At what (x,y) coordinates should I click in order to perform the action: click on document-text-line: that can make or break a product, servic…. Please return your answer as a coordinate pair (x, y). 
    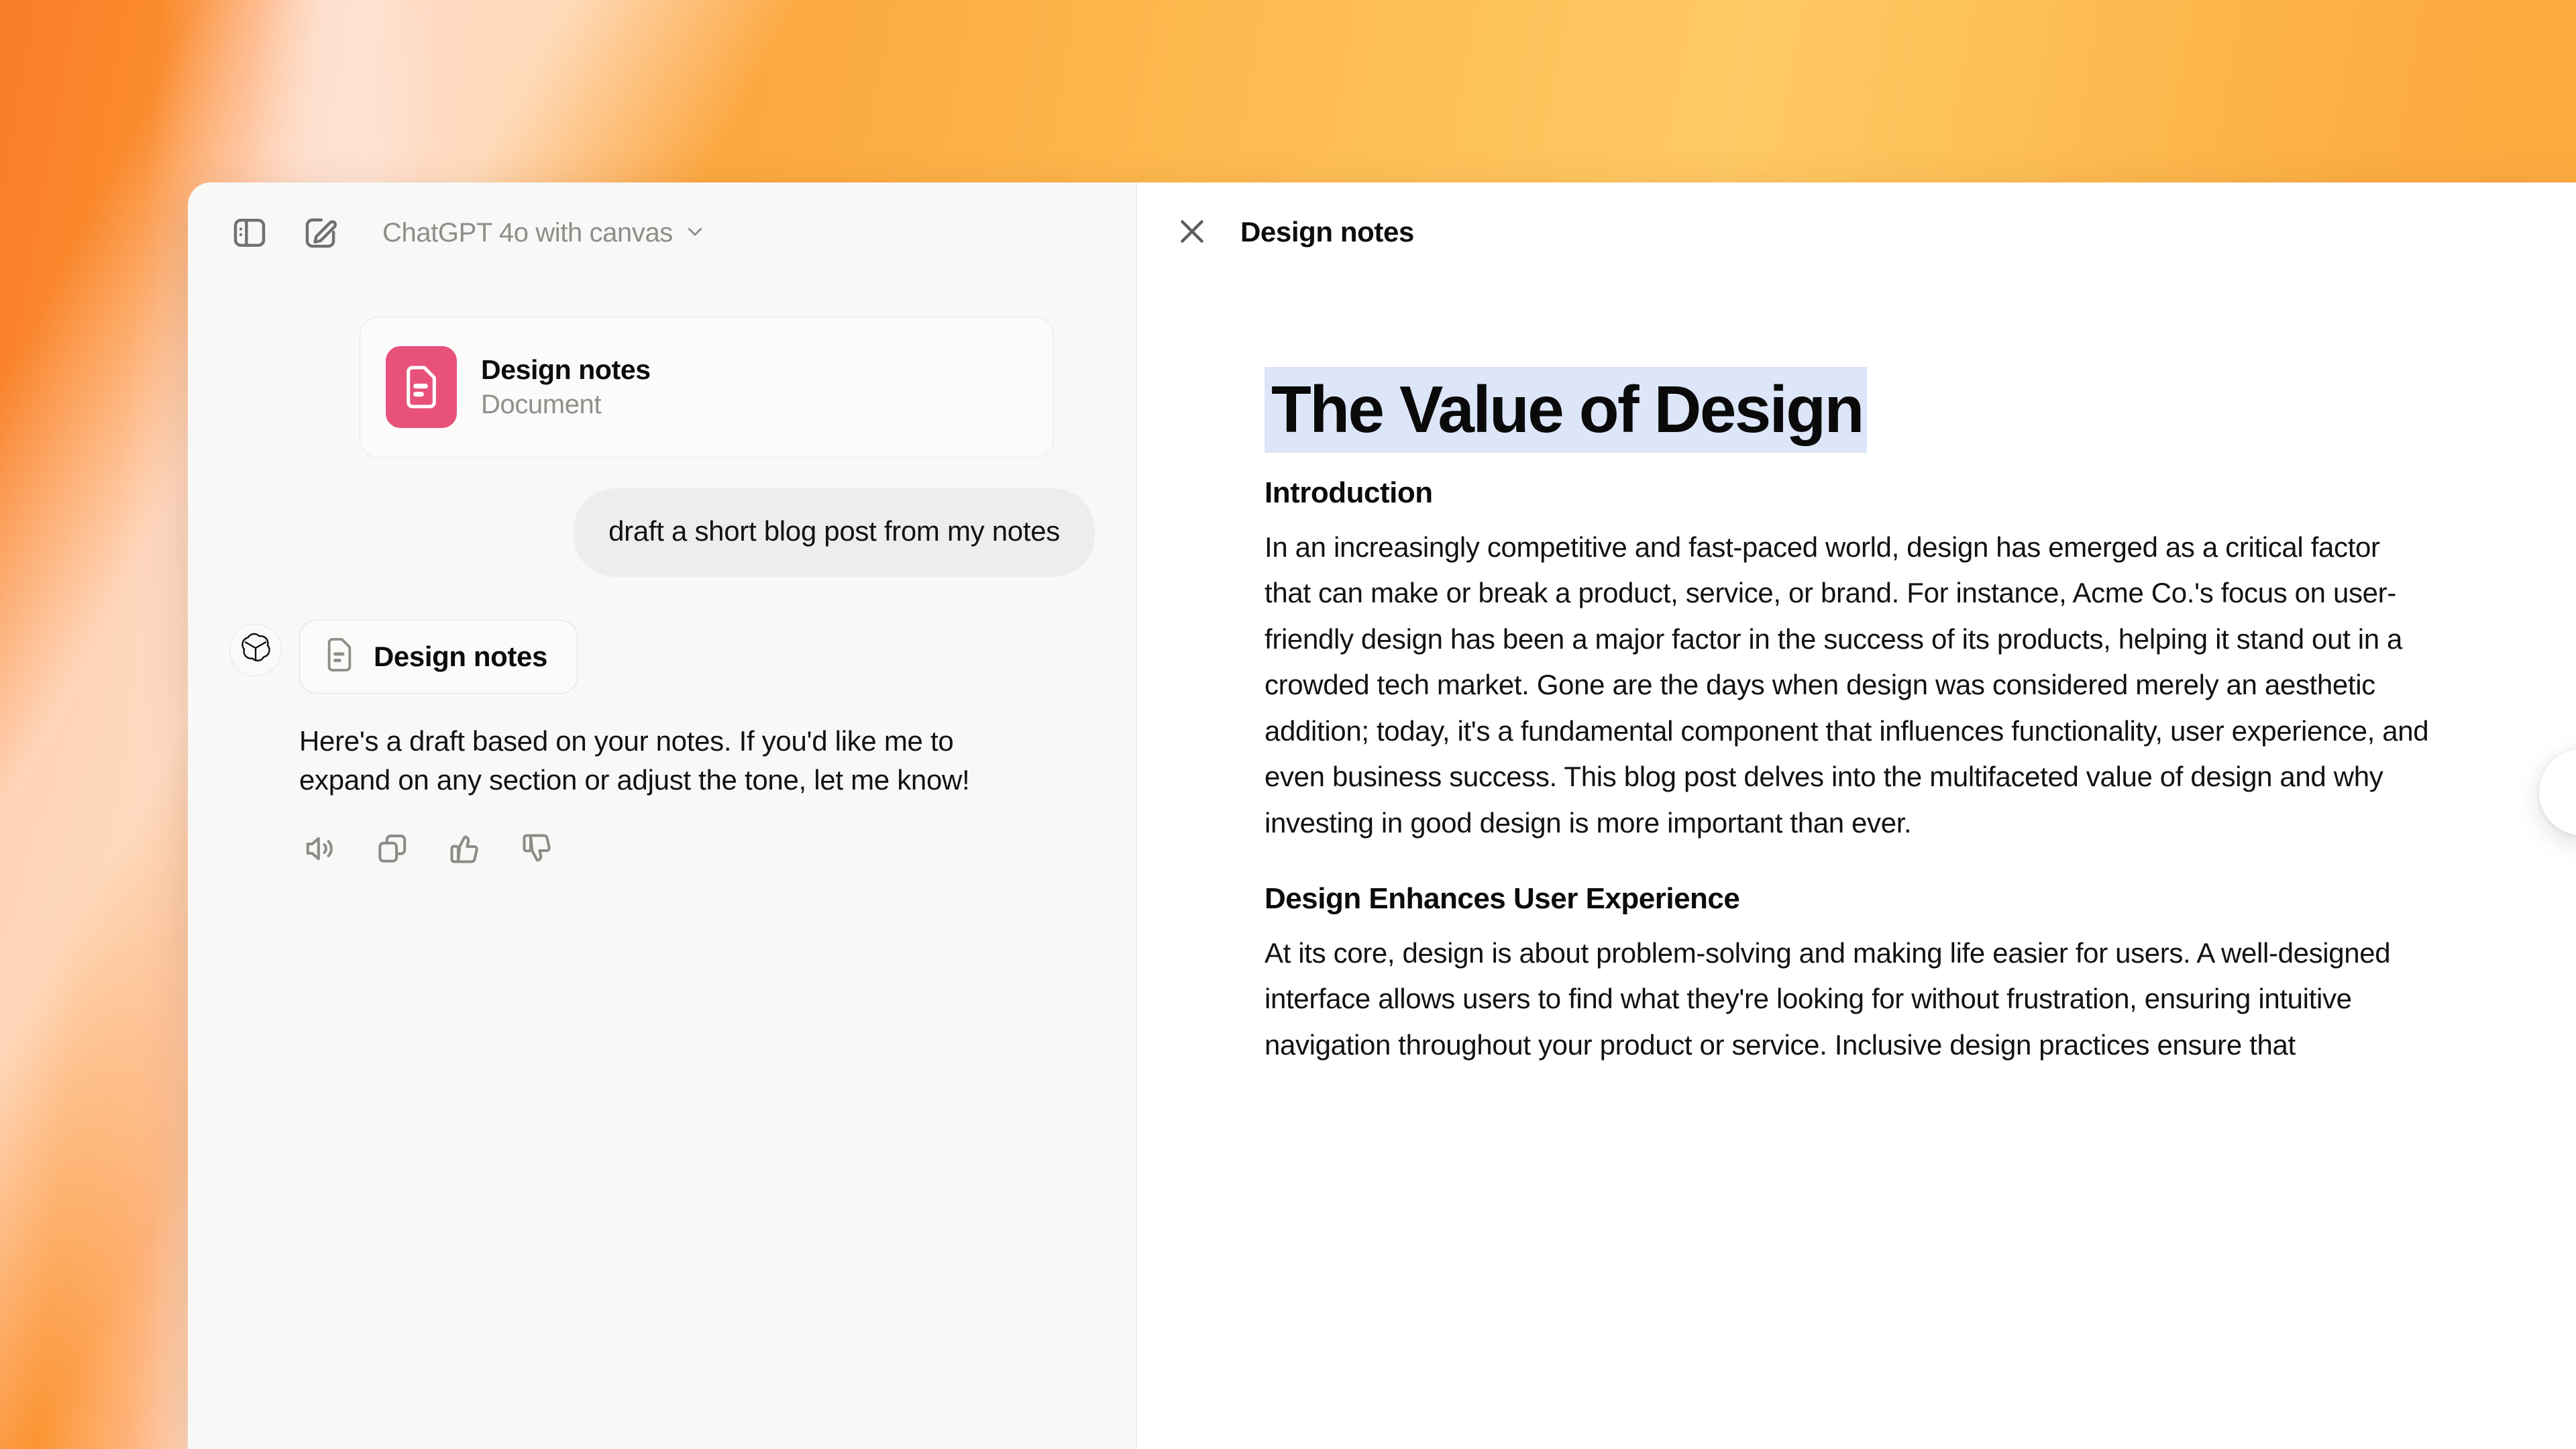
    Looking at the image, I should click on (1830, 593).